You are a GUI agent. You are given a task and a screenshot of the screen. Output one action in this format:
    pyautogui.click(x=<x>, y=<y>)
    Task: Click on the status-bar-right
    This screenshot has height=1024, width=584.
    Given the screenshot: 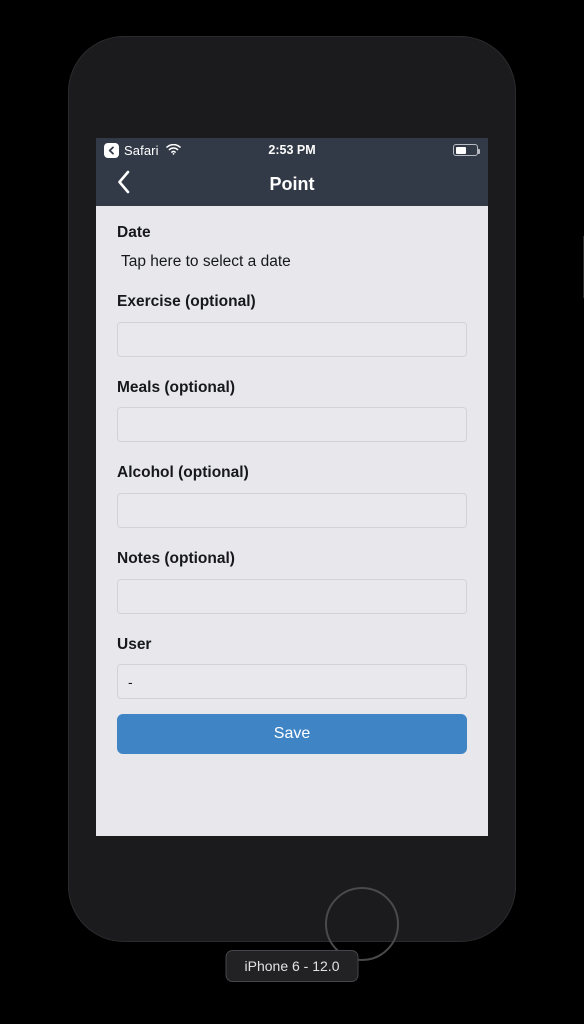 What is the action you would take?
    pyautogui.click(x=466, y=150)
    